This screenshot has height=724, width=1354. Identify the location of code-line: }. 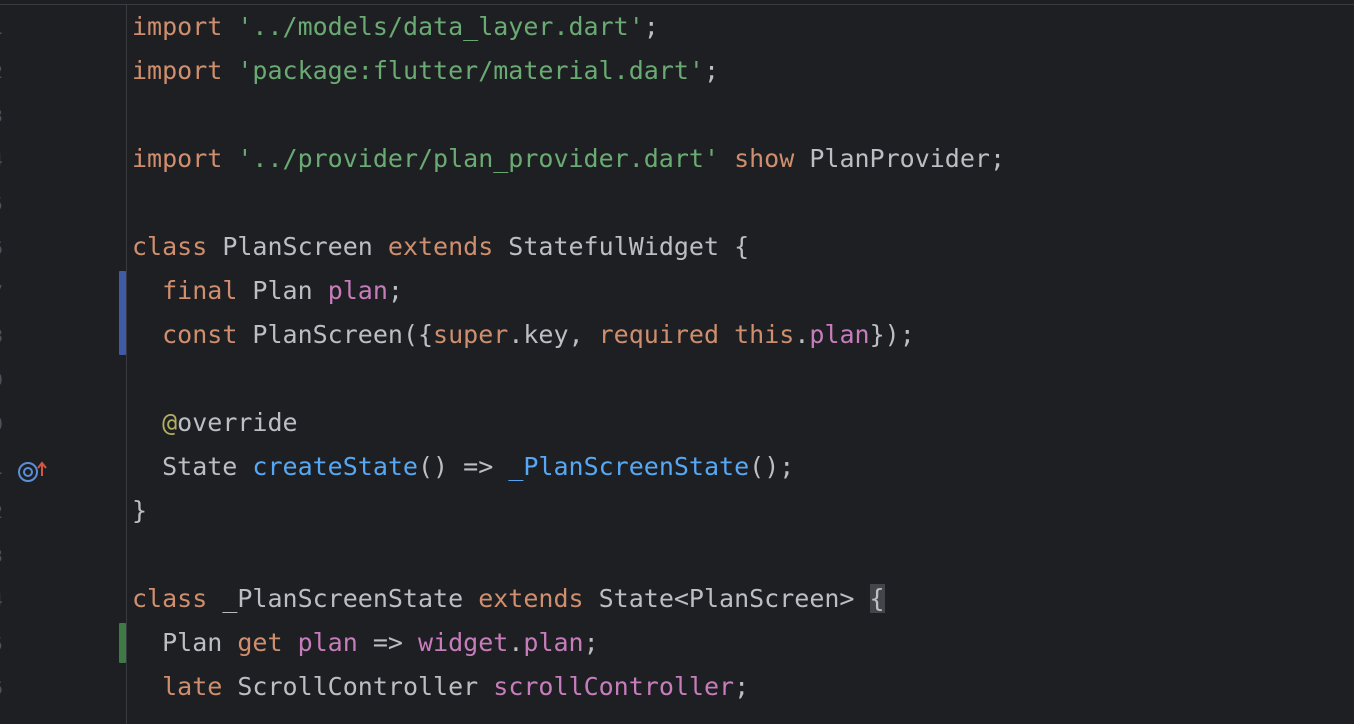
(139, 511).